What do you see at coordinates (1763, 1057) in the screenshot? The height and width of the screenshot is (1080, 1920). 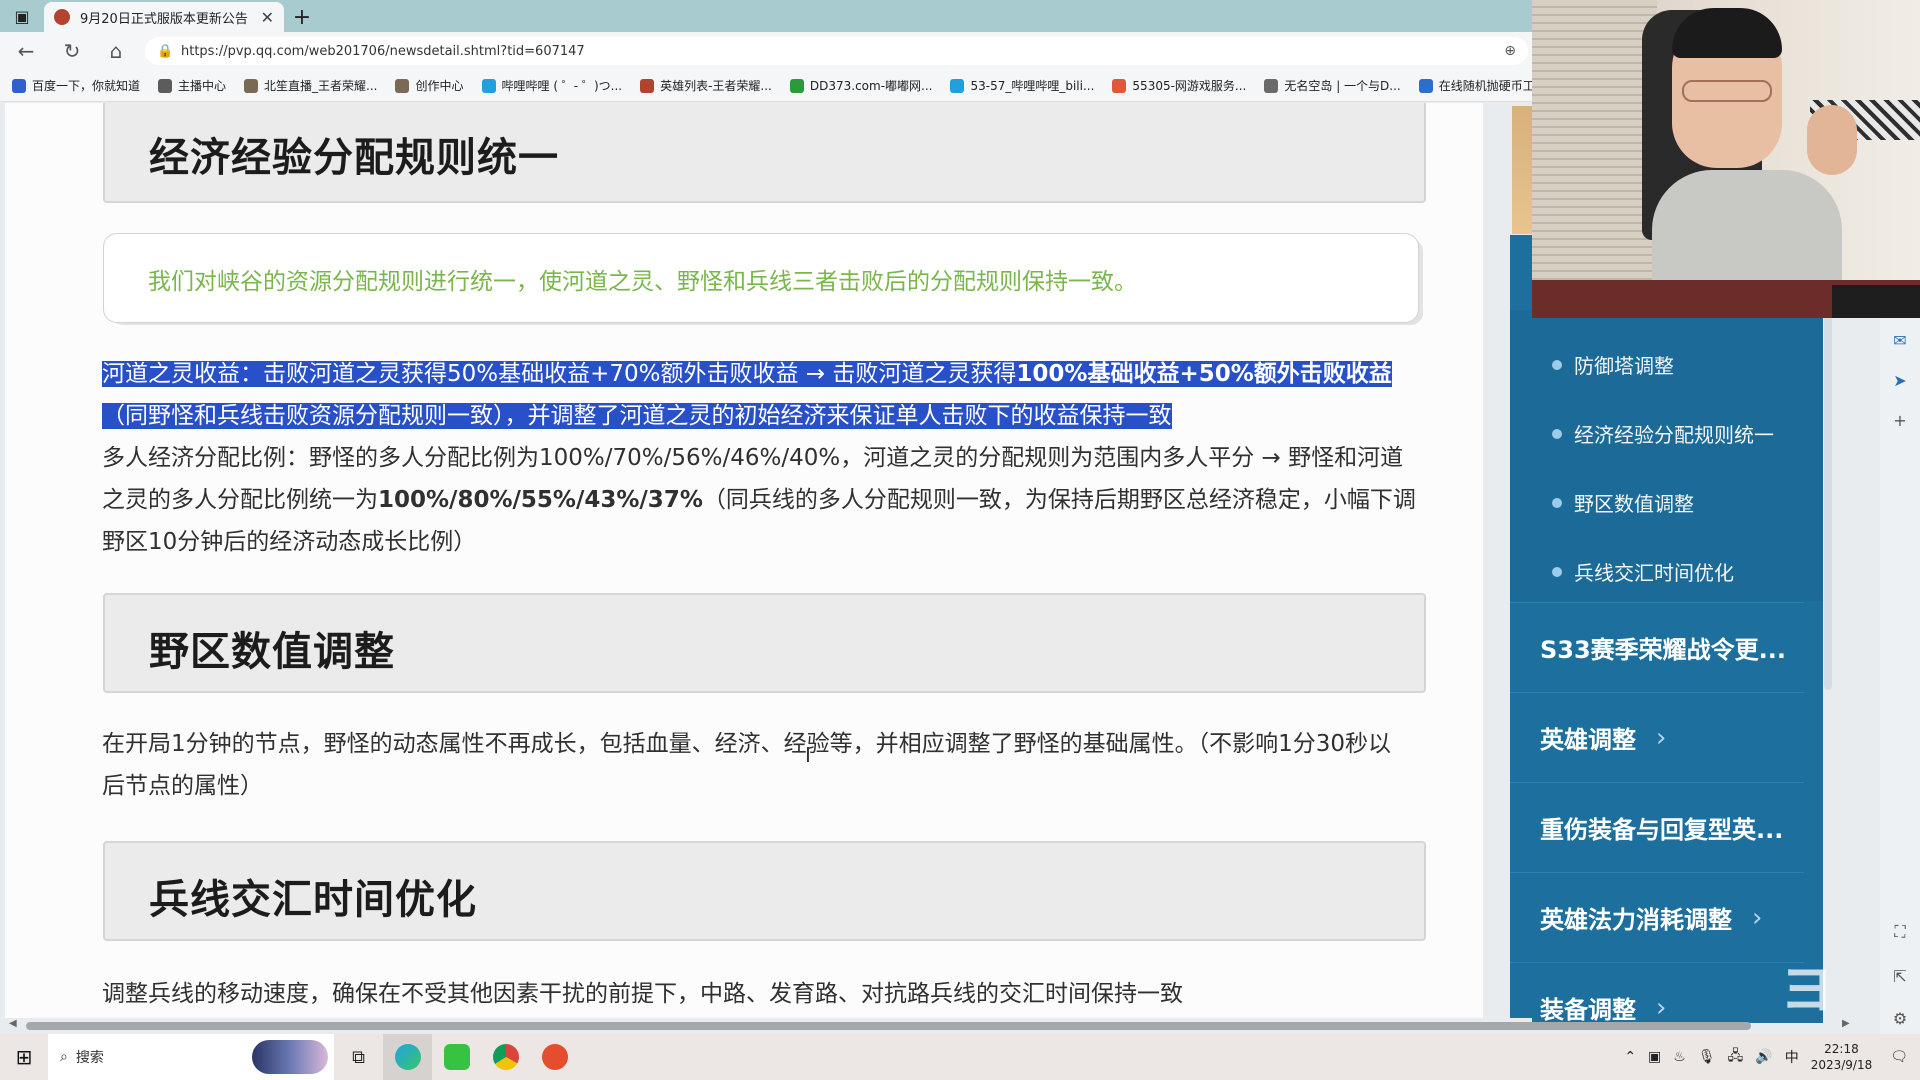 I see `volume-icon: 🔊` at bounding box center [1763, 1057].